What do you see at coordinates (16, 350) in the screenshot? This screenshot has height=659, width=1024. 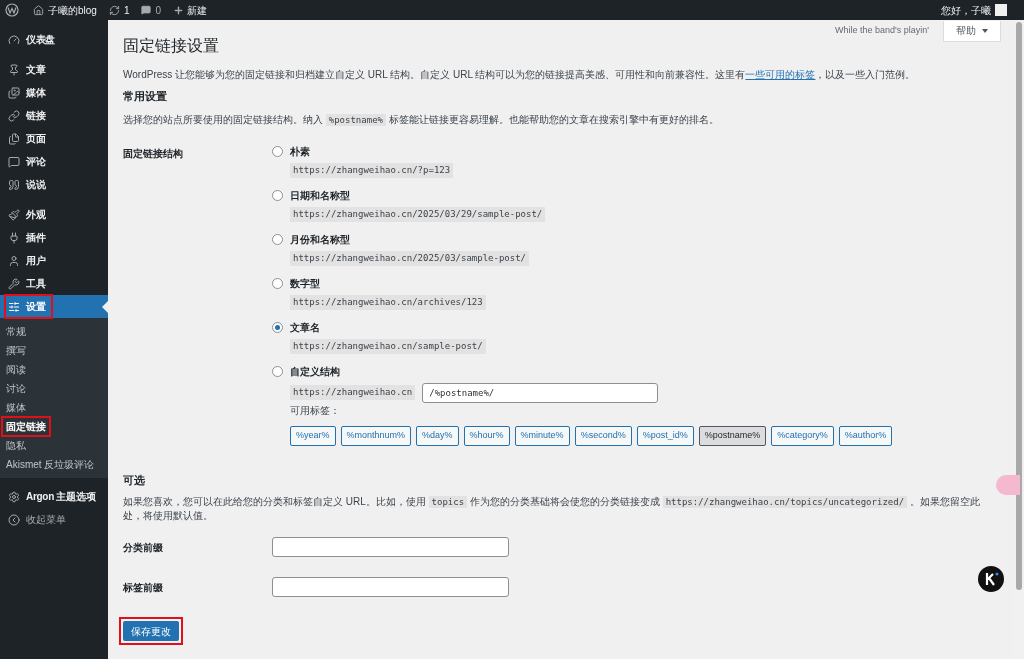 I see `submenu-item: 撰写` at bounding box center [16, 350].